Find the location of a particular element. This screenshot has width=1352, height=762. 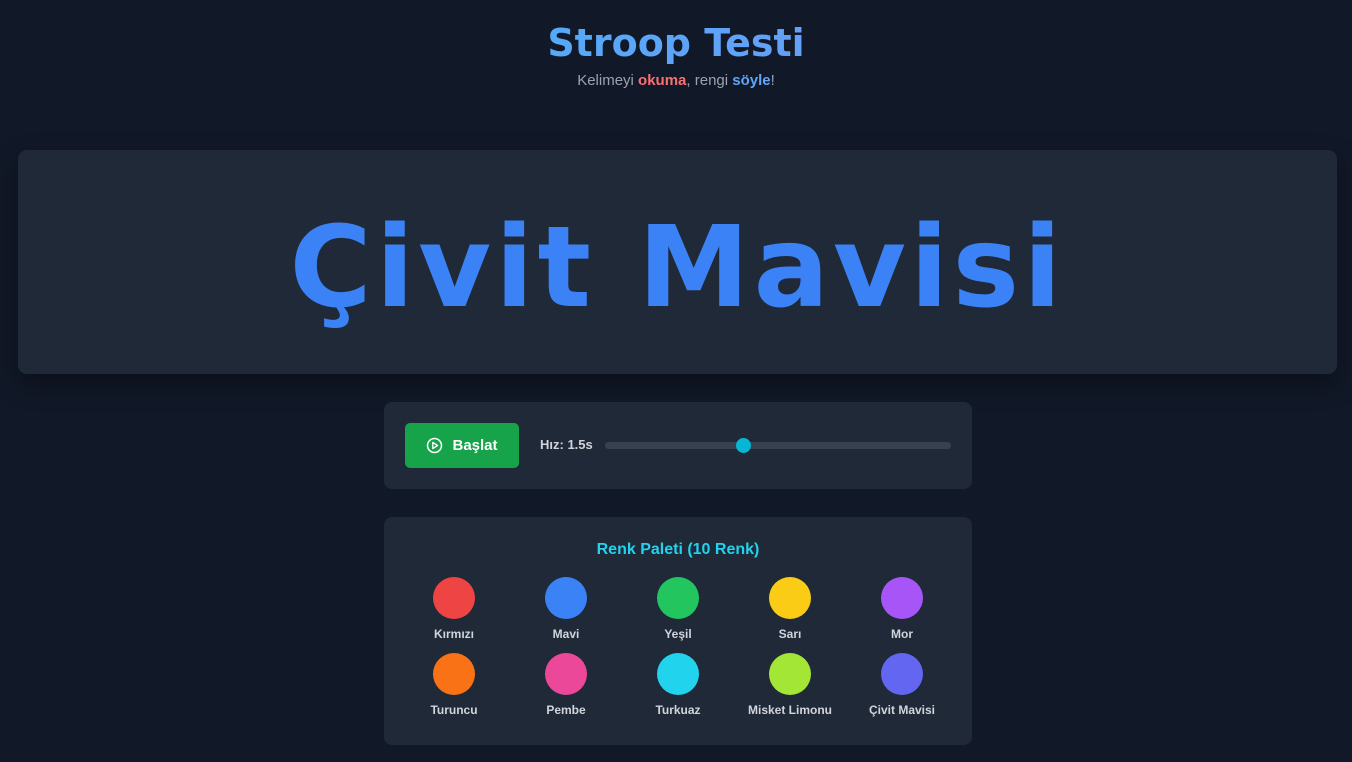

speed-slider-fill is located at coordinates (674, 445).